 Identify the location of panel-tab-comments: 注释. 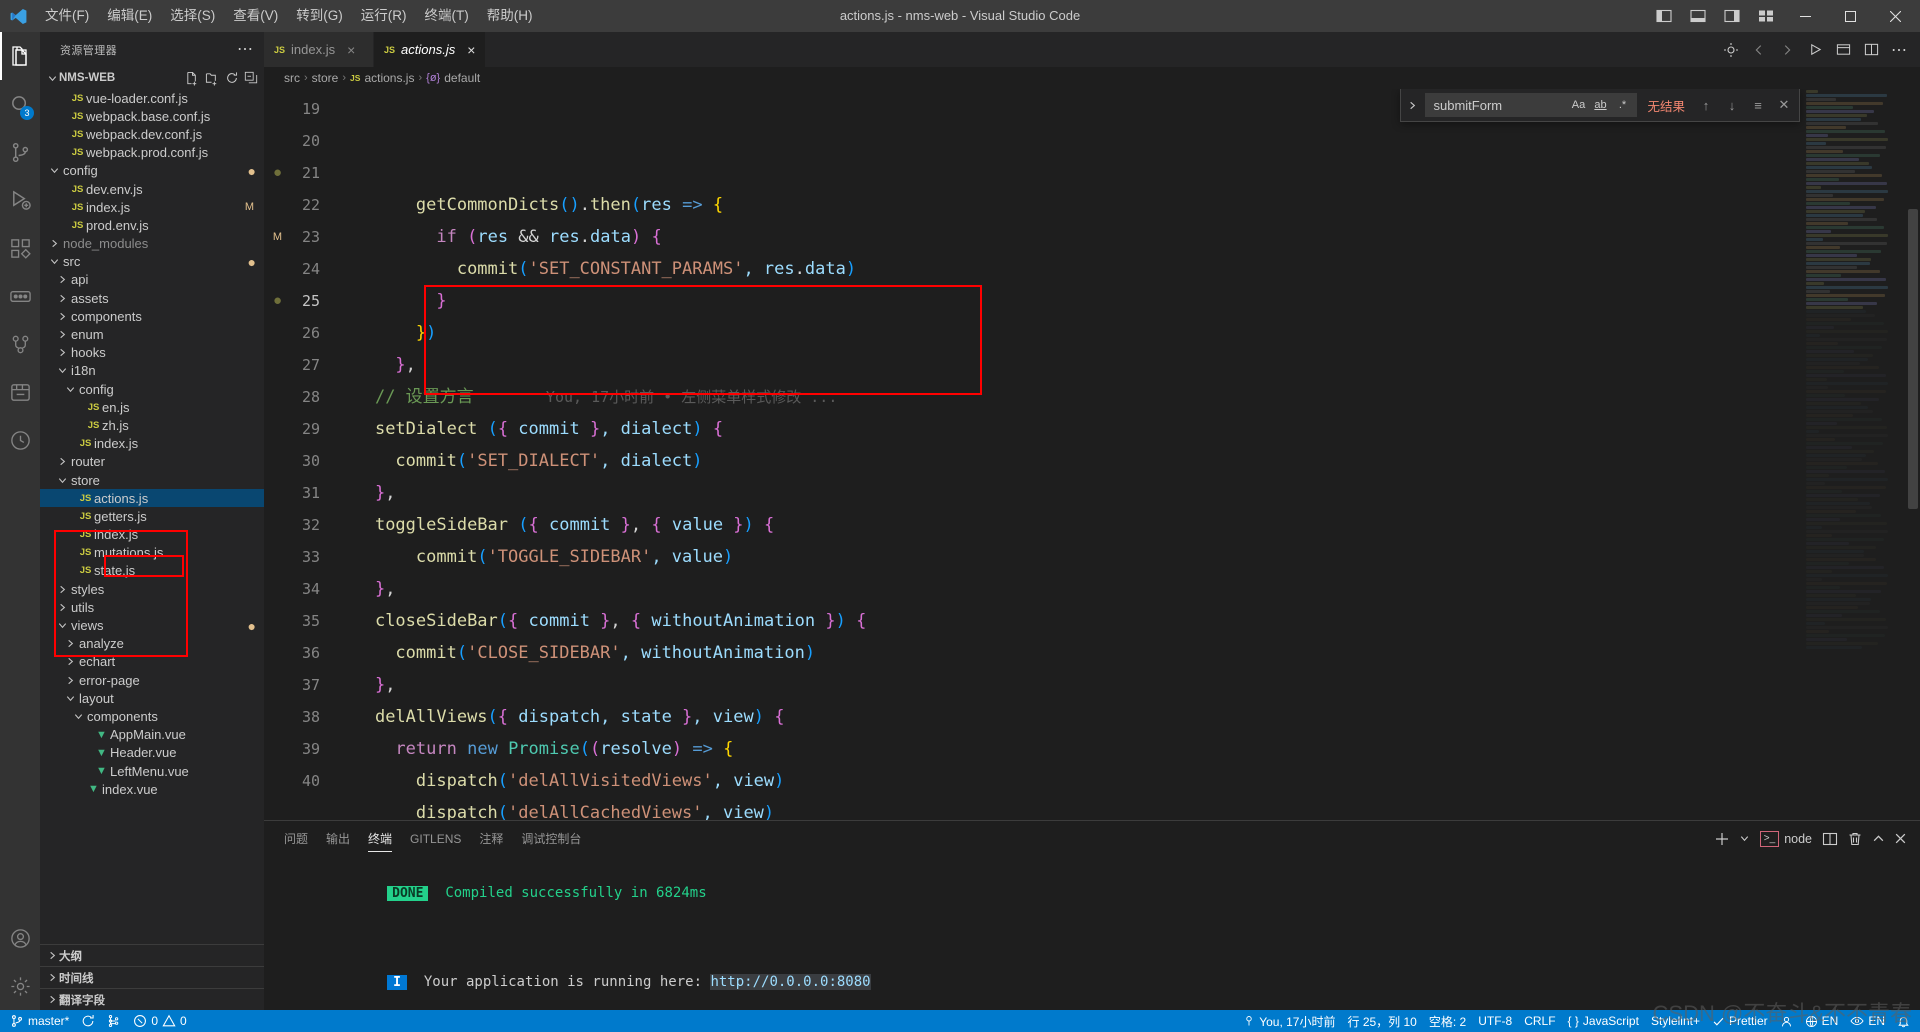
(491, 838).